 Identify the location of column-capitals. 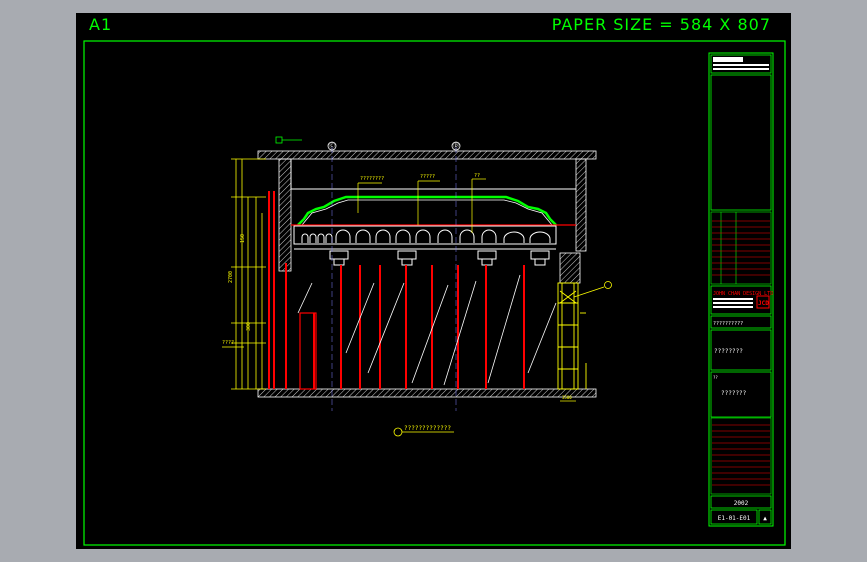
(439, 258).